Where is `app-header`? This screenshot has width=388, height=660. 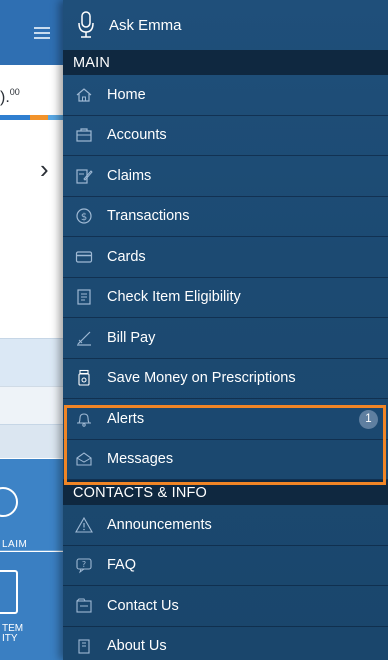 app-header is located at coordinates (31, 32).